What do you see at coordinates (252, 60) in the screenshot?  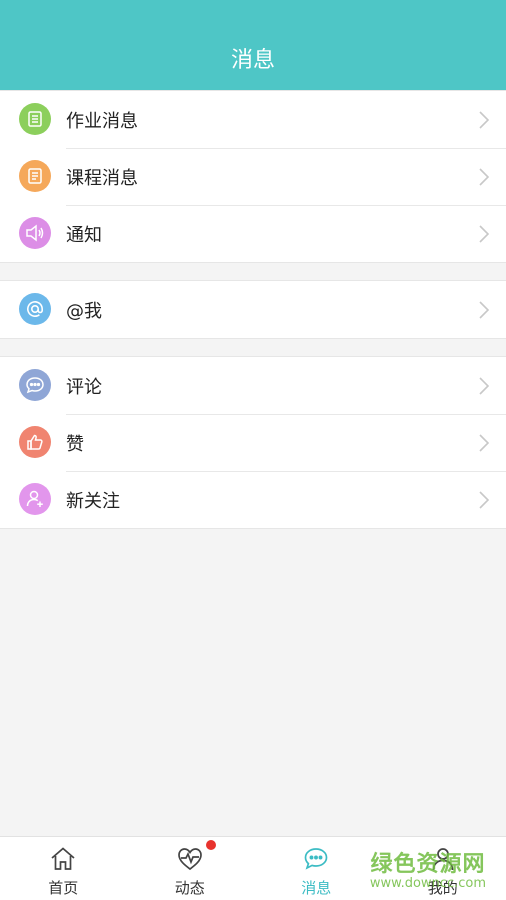 I see `page-title: 消息` at bounding box center [252, 60].